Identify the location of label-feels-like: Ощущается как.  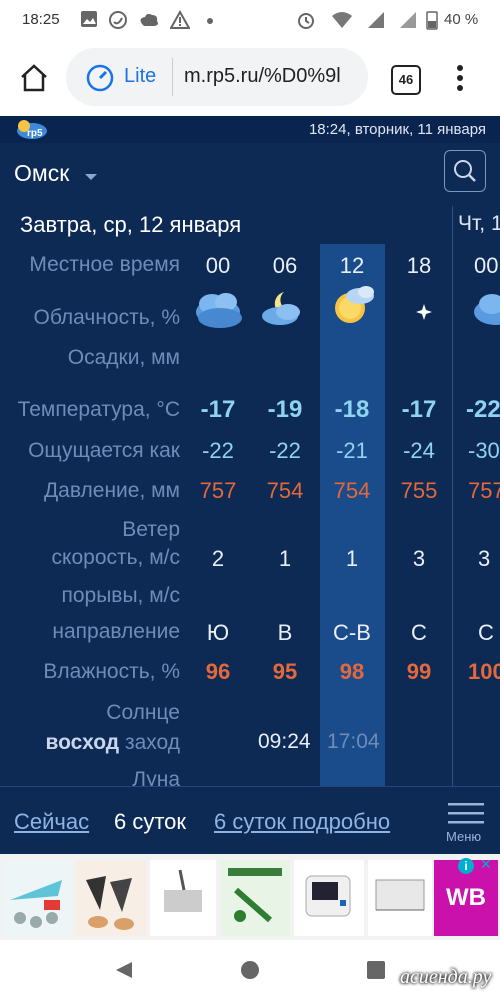
(104, 450).